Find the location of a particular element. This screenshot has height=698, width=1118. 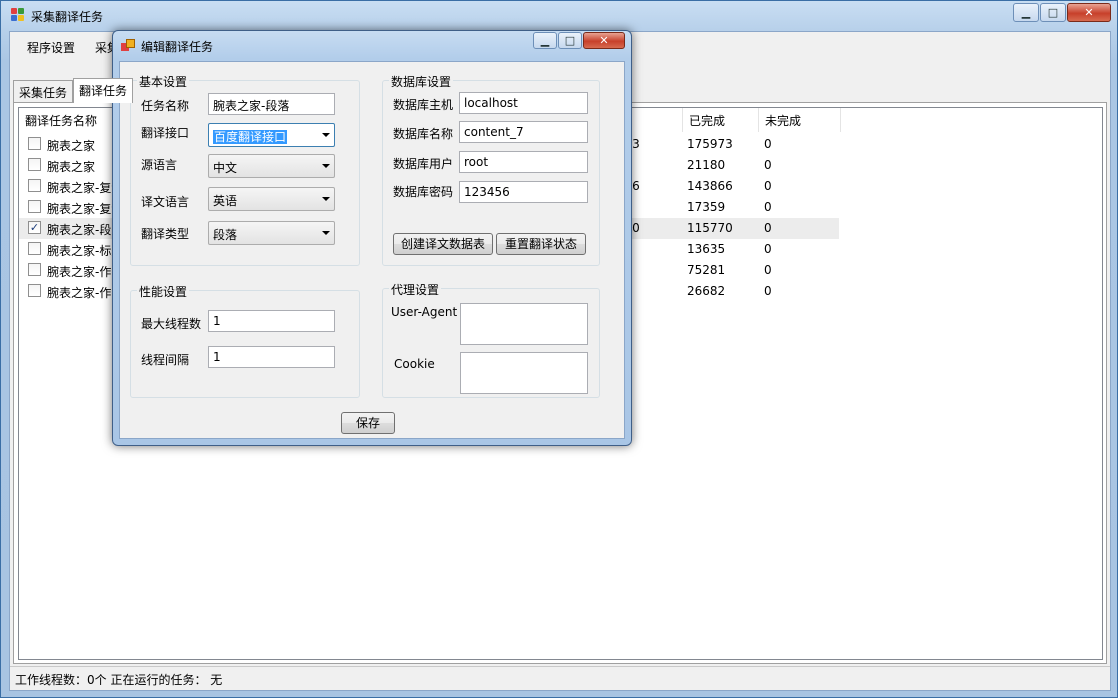

tab-translate-tasks: 翻译任务 is located at coordinates (103, 90).